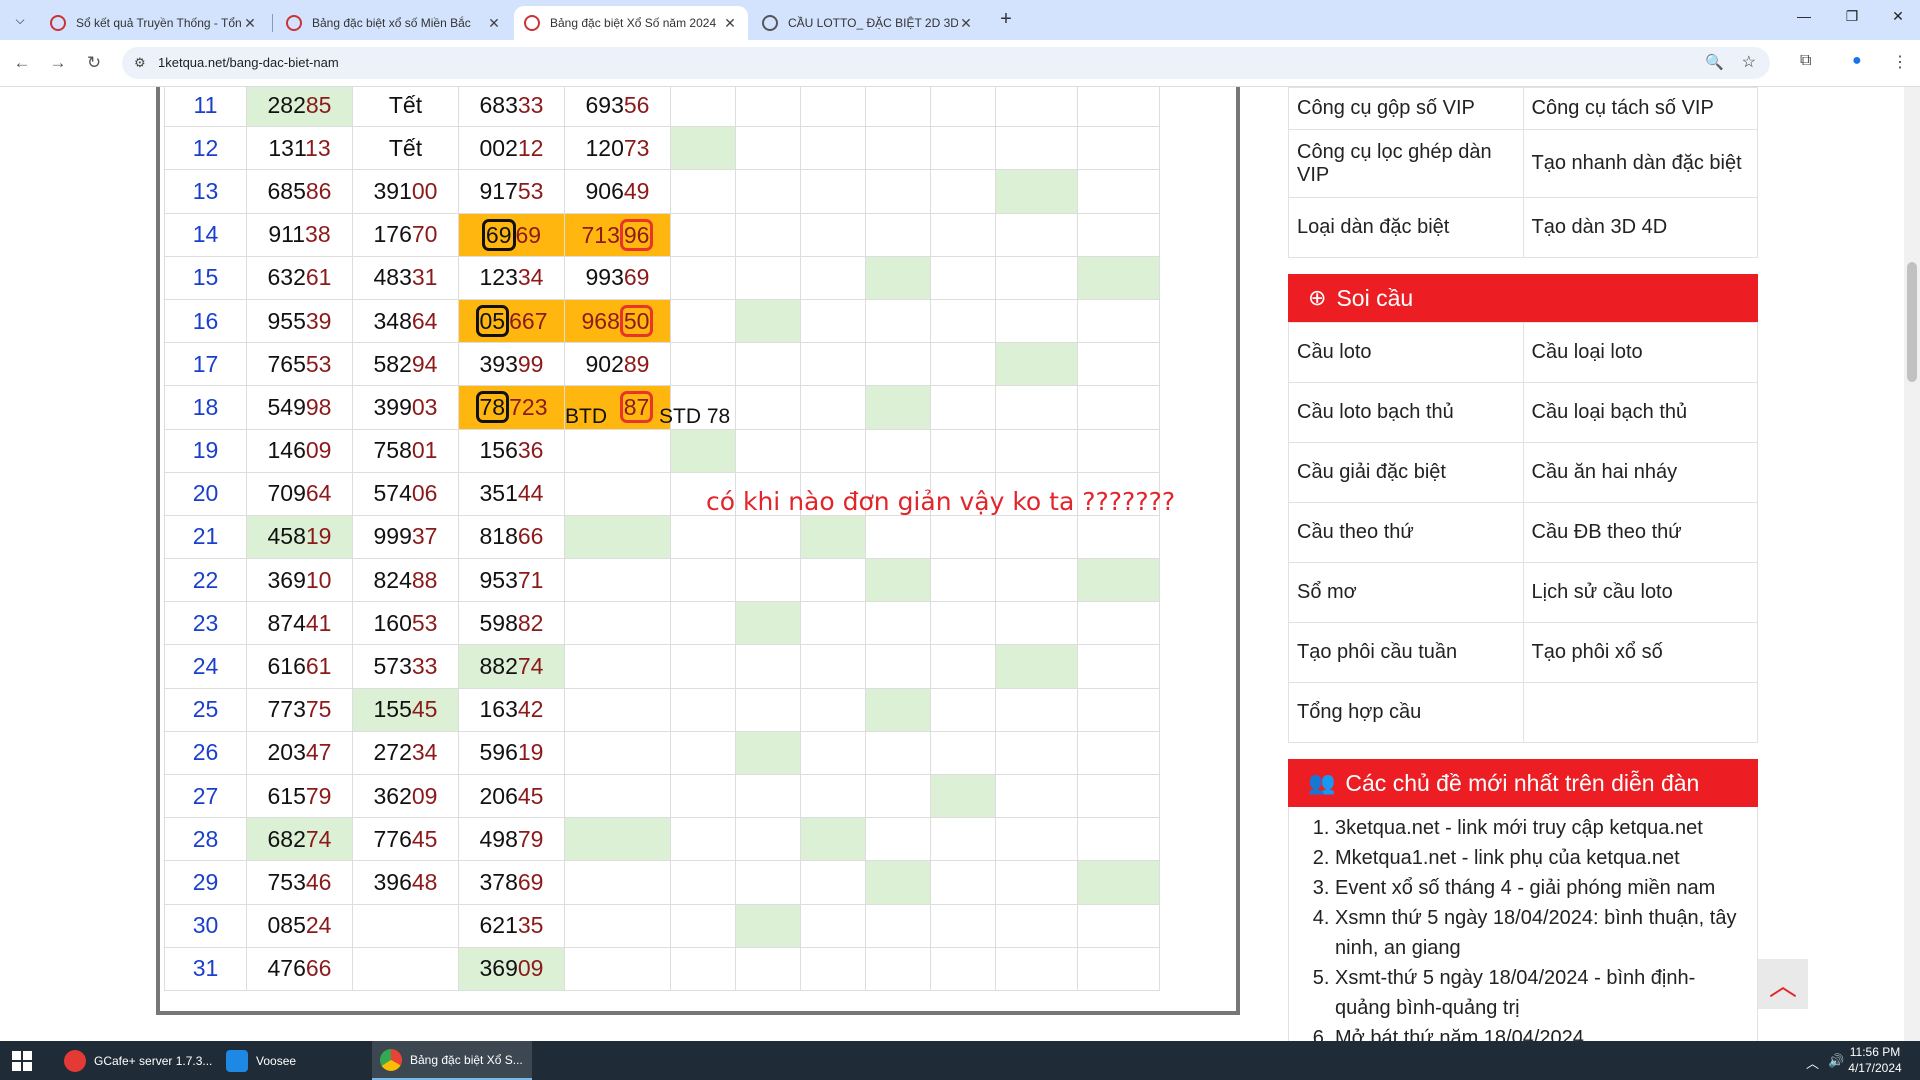 The width and height of the screenshot is (1920, 1080). What do you see at coordinates (498, 795) in the screenshot?
I see `prize-head: 206` at bounding box center [498, 795].